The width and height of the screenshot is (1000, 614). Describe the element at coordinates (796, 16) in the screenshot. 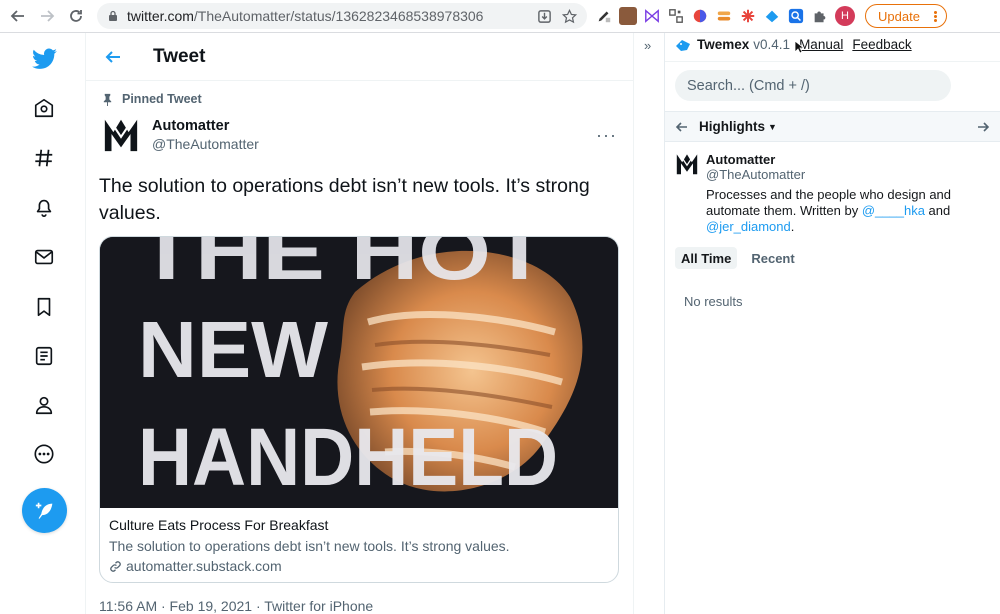

I see `search-extension-icon` at that location.